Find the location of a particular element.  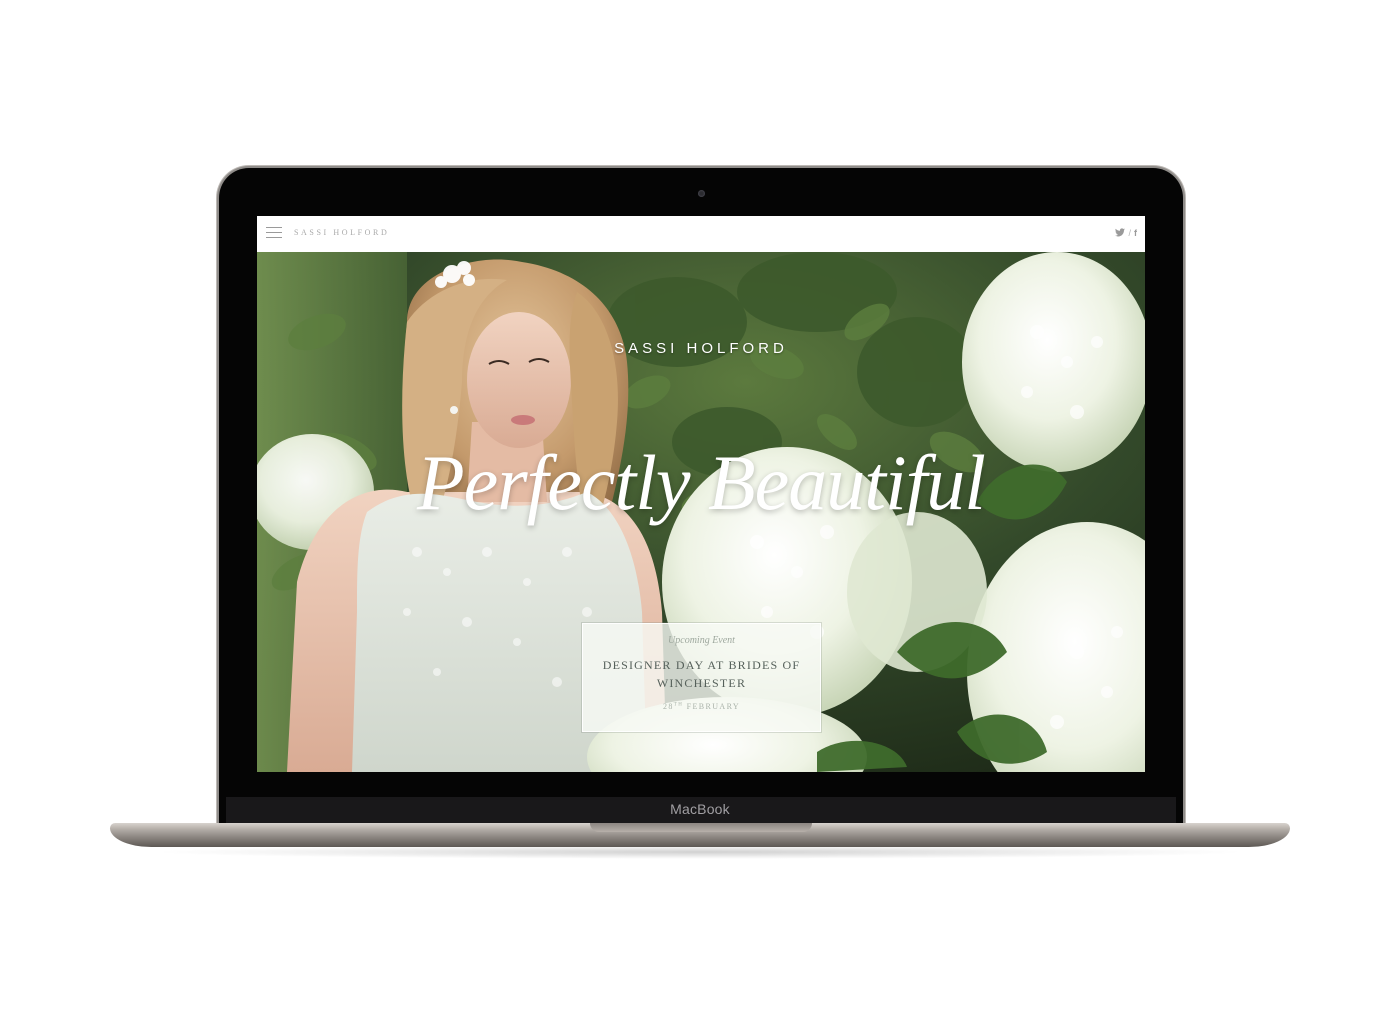

site-header: SASSI HOLFORD / f is located at coordinates (701, 234).